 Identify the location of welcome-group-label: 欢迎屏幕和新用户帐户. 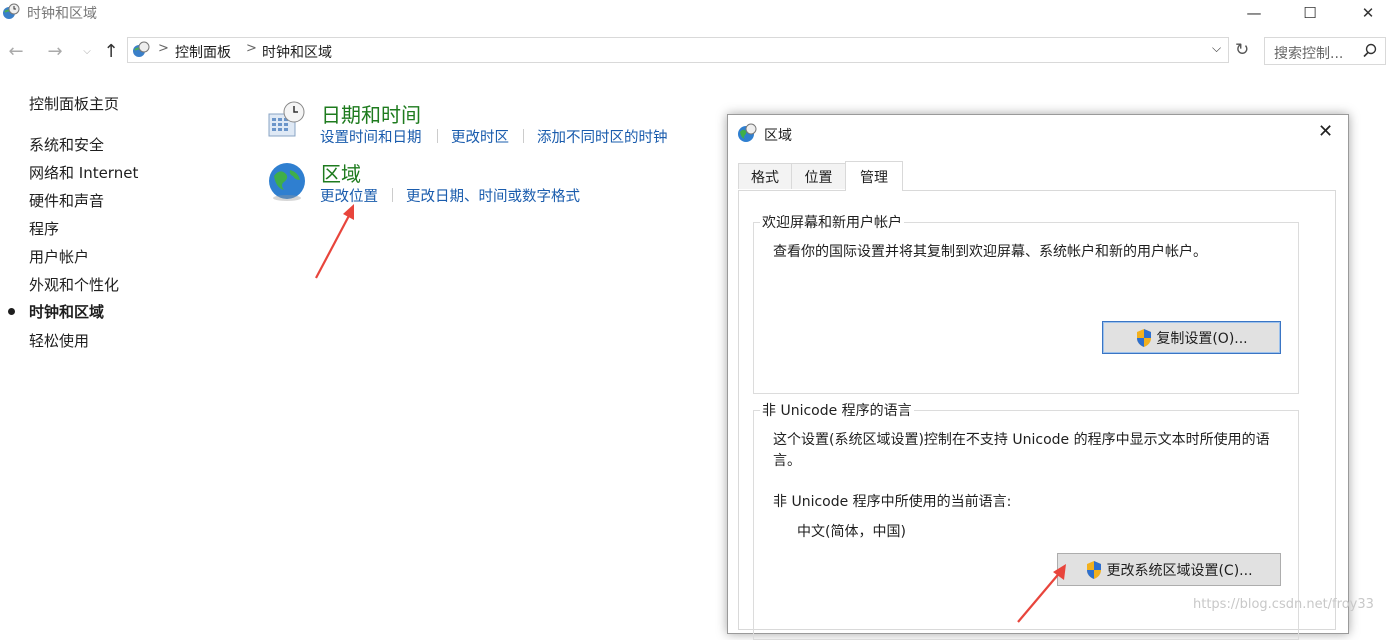
(832, 222).